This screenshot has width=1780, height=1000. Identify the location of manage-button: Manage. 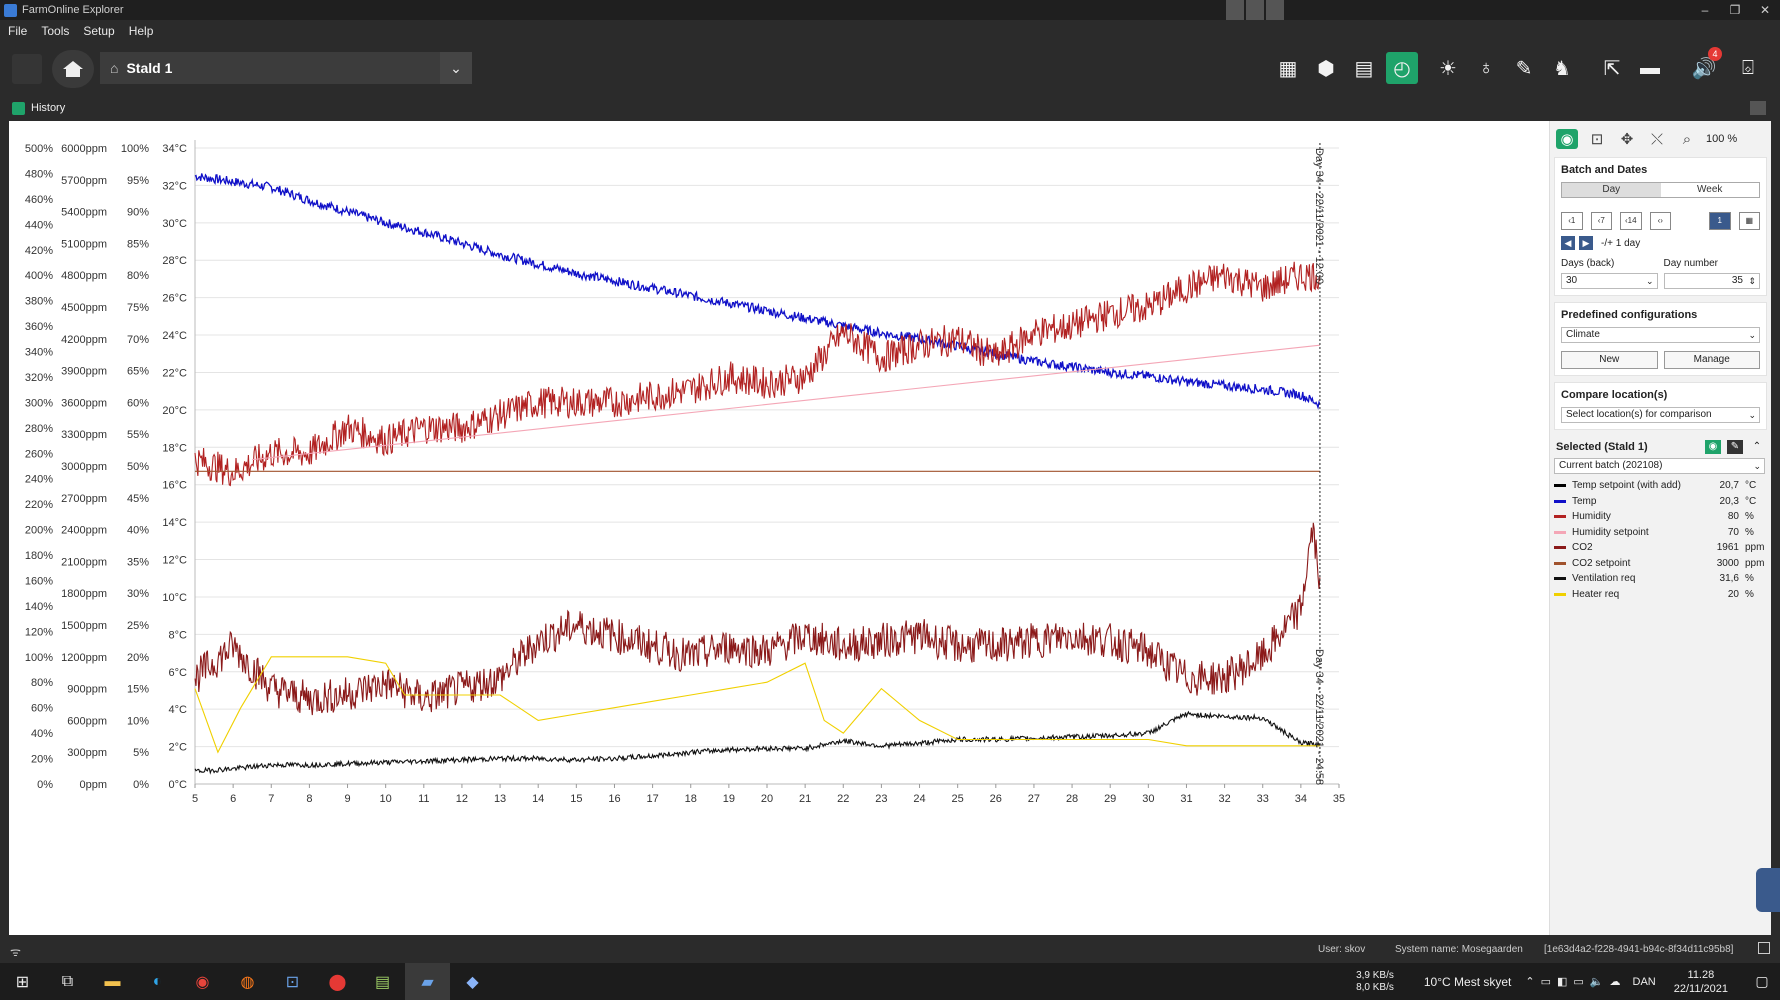
(1711, 360).